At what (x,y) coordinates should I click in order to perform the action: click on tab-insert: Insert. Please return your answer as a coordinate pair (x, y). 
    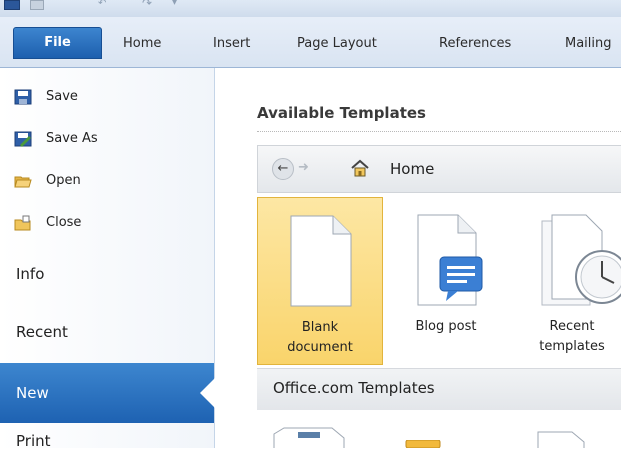
    Looking at the image, I should click on (231, 44).